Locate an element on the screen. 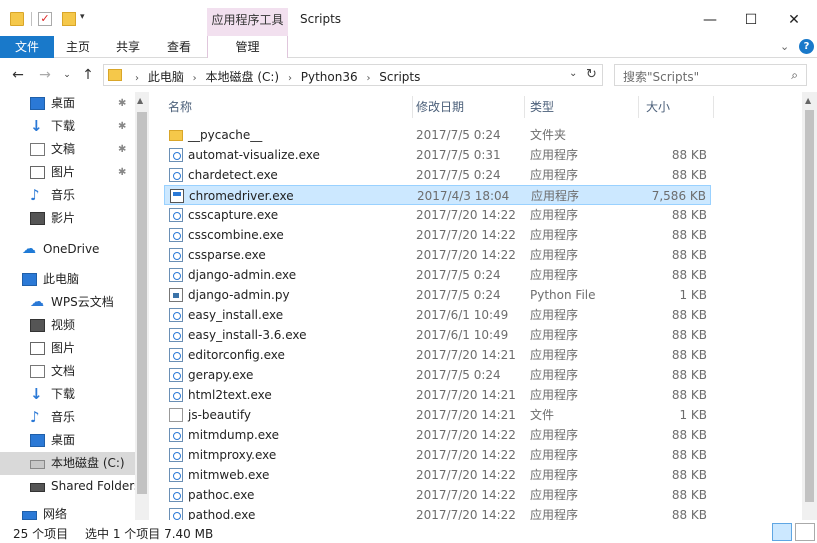  table-row: django-admin.exe 2017/7/5 0:24 应用程序 88 KB is located at coordinates (437, 275).